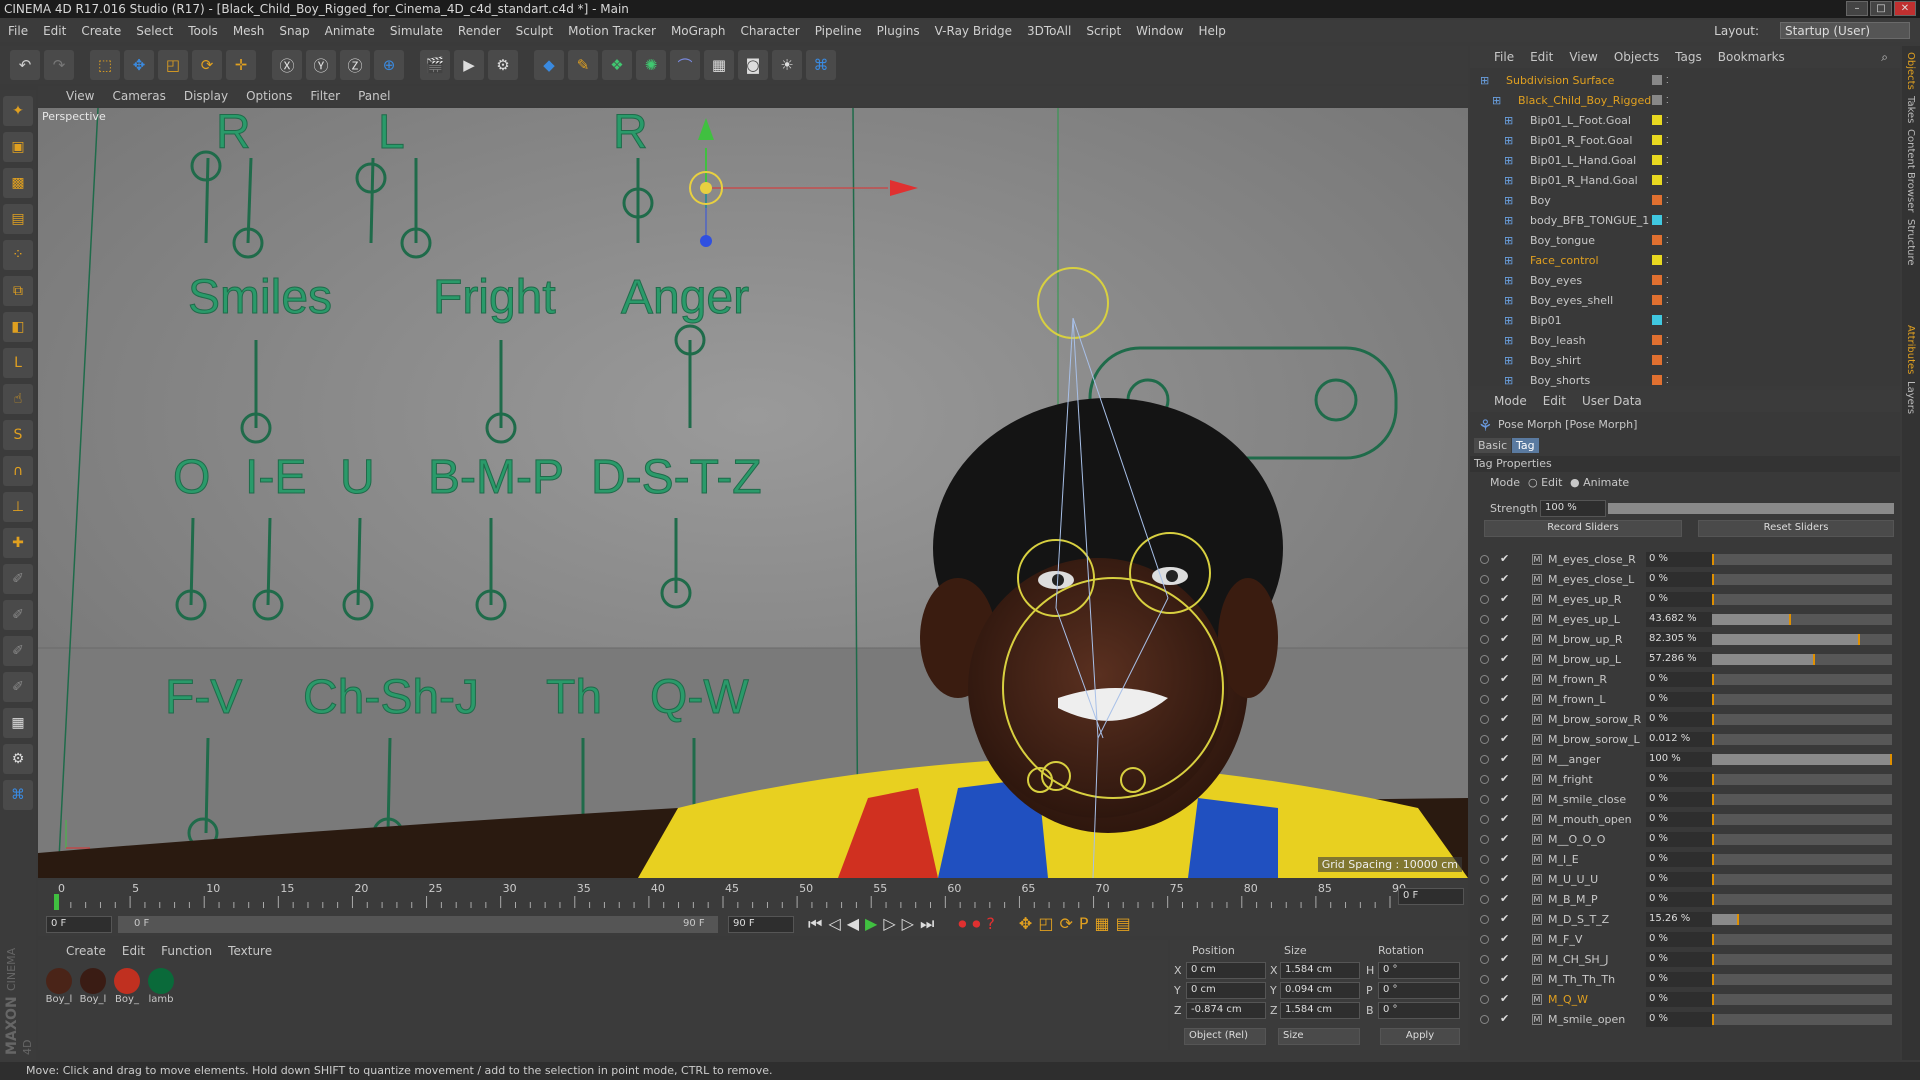  I want to click on go-to-start-icon: ⏮, so click(815, 924).